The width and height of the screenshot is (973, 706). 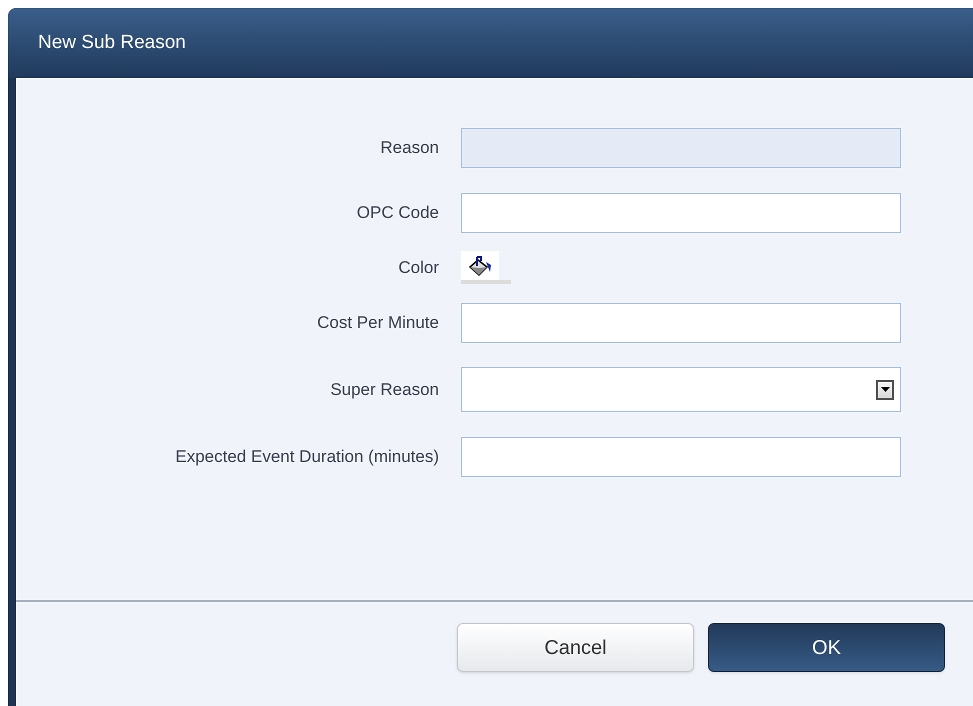 I want to click on field-label: Reason, so click(x=409, y=147).